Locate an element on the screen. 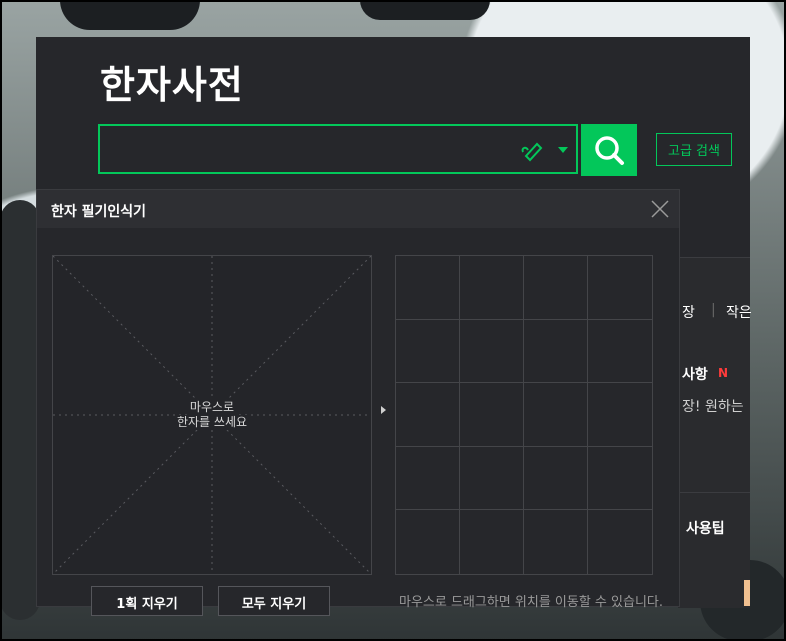 This screenshot has width=786, height=641. menu-item: 작은 is located at coordinates (739, 312).